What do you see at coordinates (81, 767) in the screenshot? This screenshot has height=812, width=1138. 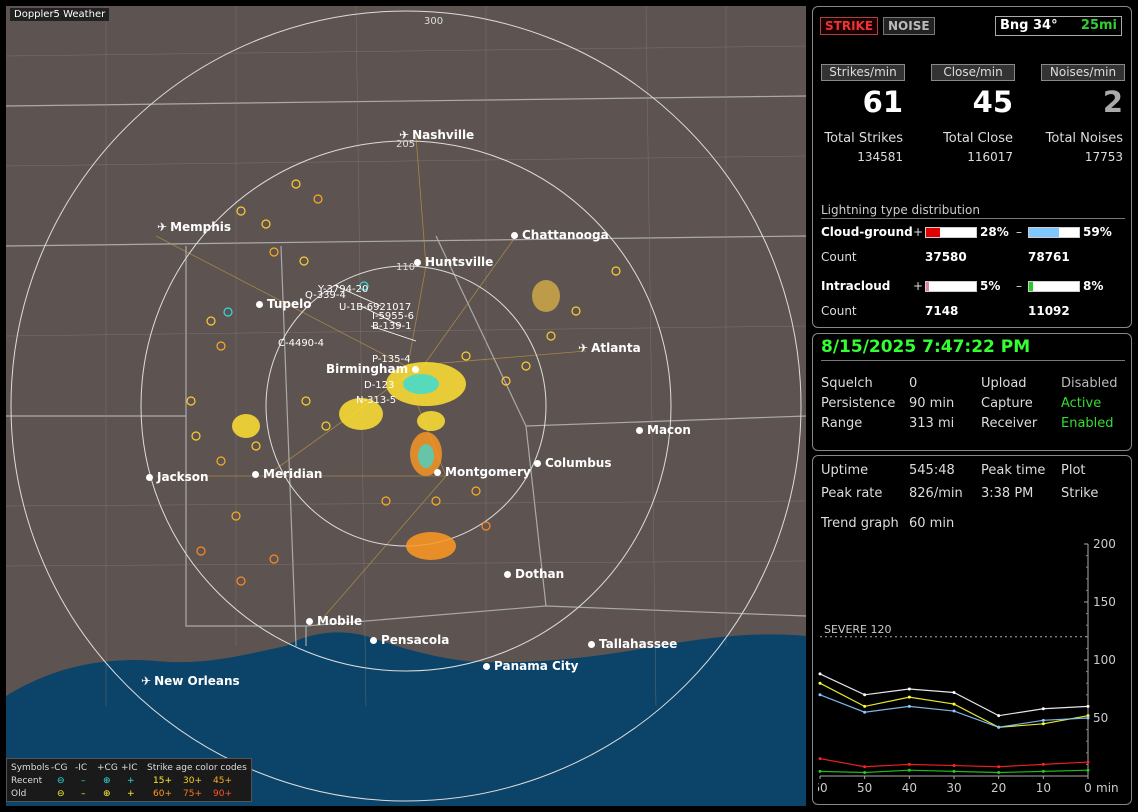 I see `legend-neg-ic-label: -IC` at bounding box center [81, 767].